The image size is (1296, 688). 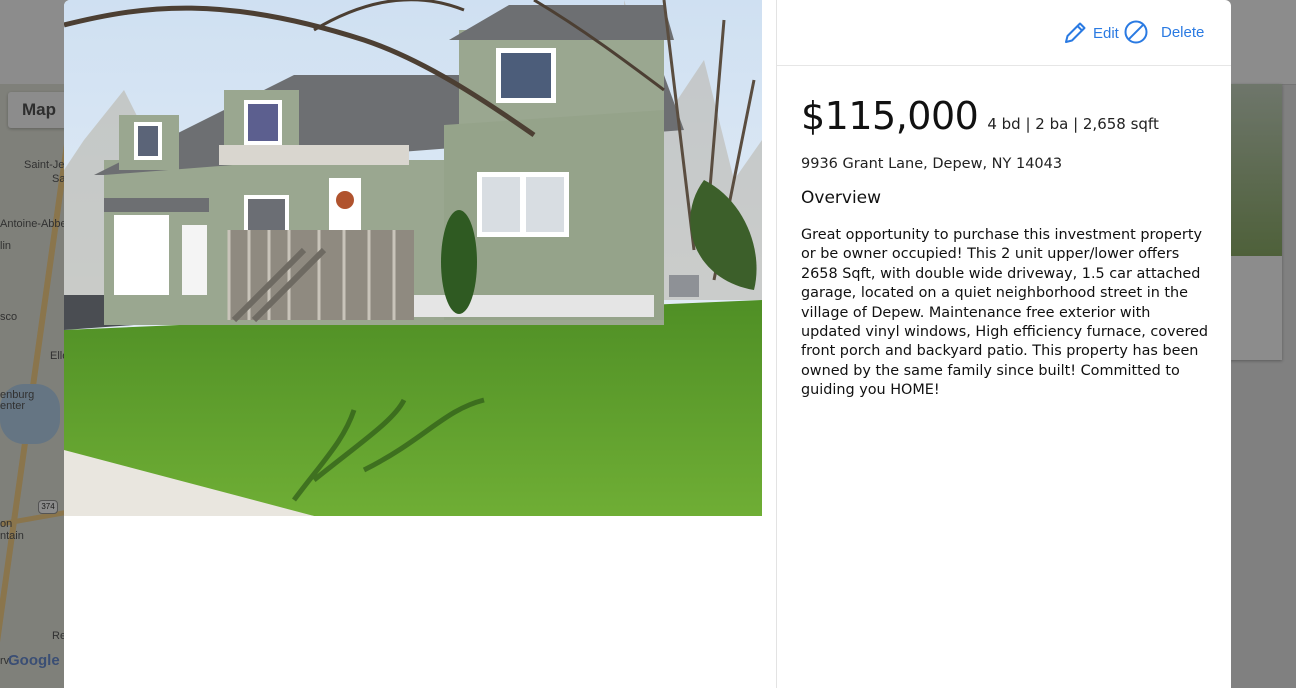 I want to click on listing-specs: 4 bd | 2 ba | 2,658 sqft, so click(x=1073, y=124).